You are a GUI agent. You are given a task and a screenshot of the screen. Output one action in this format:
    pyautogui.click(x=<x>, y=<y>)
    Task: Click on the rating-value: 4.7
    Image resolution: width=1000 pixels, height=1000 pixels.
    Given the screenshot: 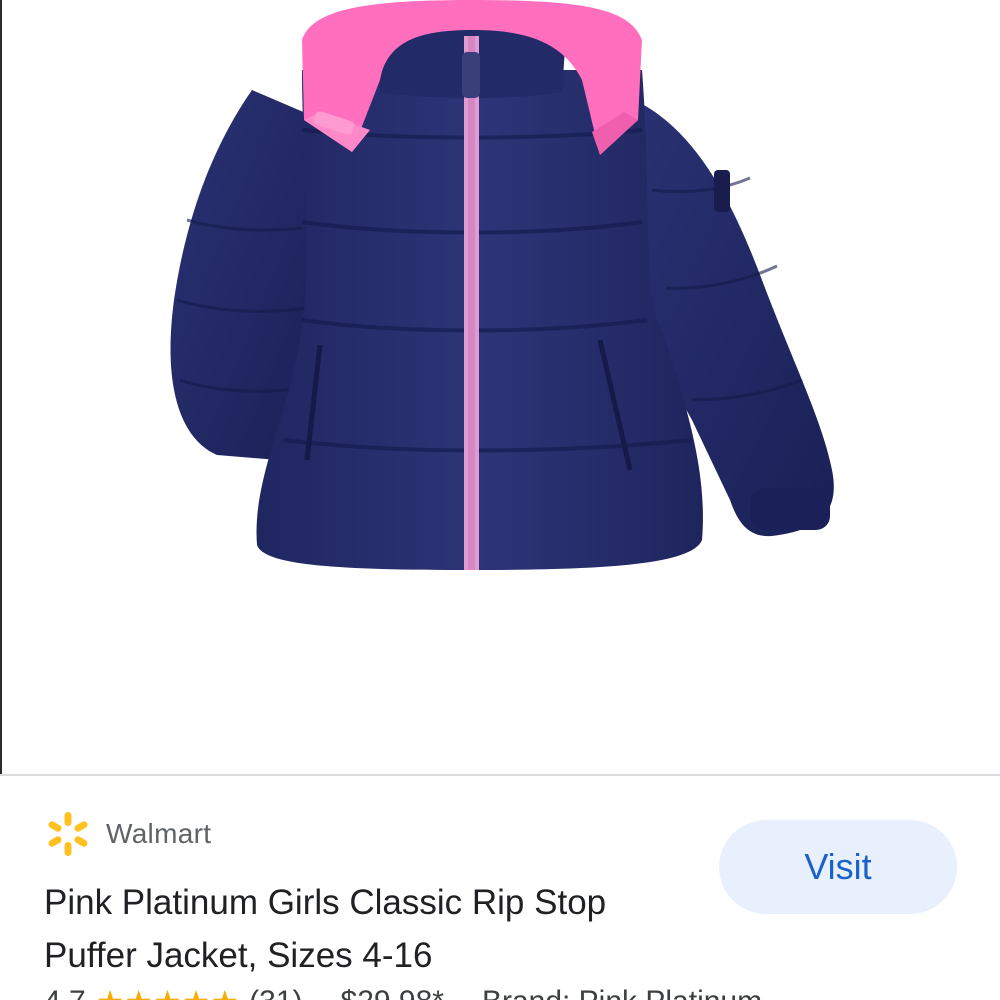 What is the action you would take?
    pyautogui.click(x=65, y=992)
    